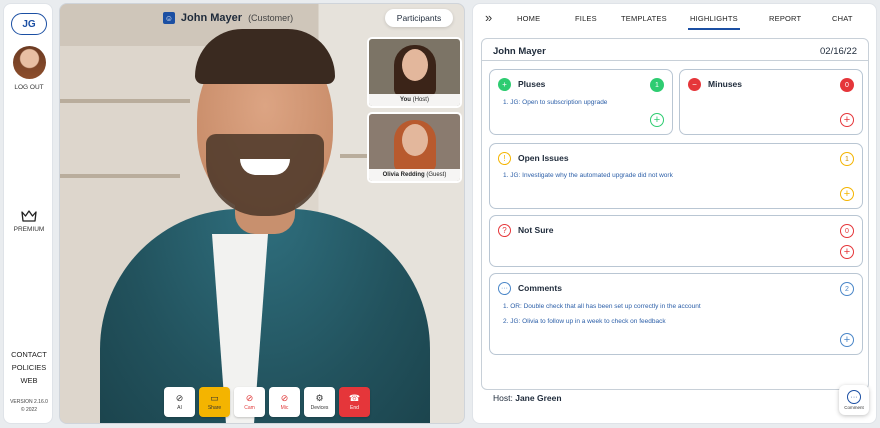  I want to click on crown-icon, so click(29, 216).